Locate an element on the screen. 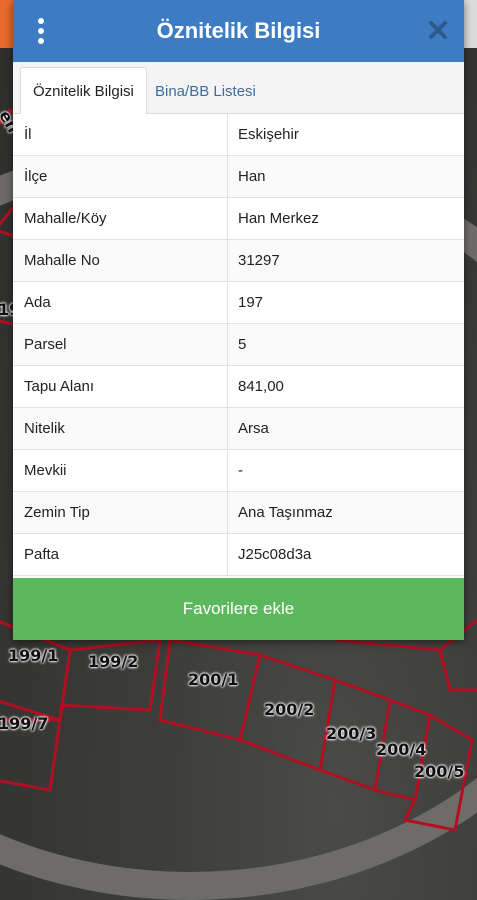 This screenshot has height=900, width=477. parcel-label: 199/7 is located at coordinates (24, 723).